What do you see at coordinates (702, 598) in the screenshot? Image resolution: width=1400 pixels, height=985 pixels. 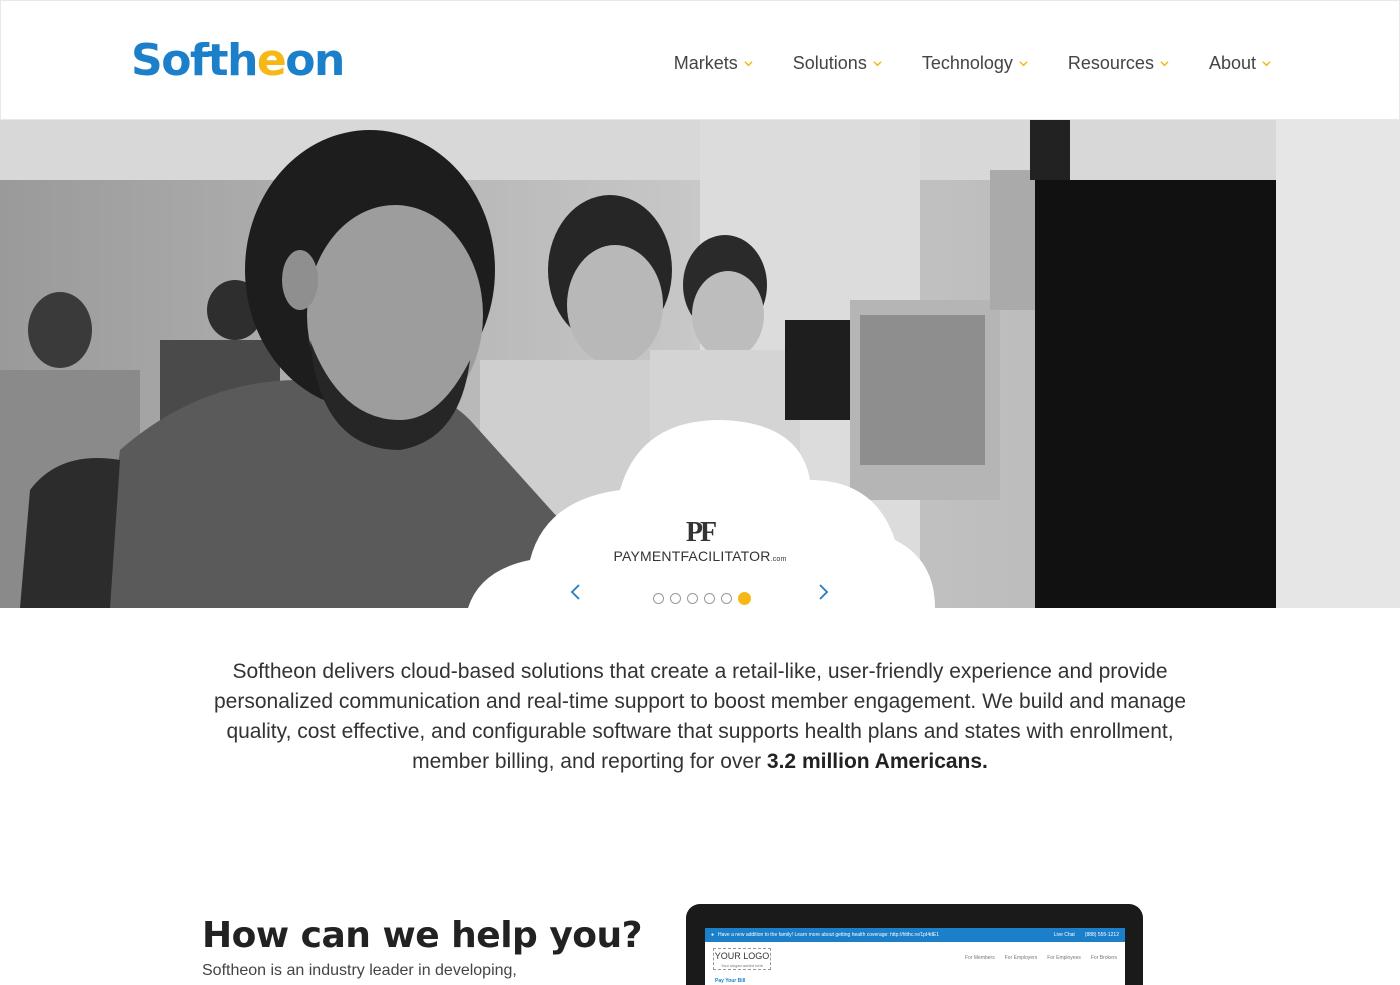 I see `carousel-indicators` at bounding box center [702, 598].